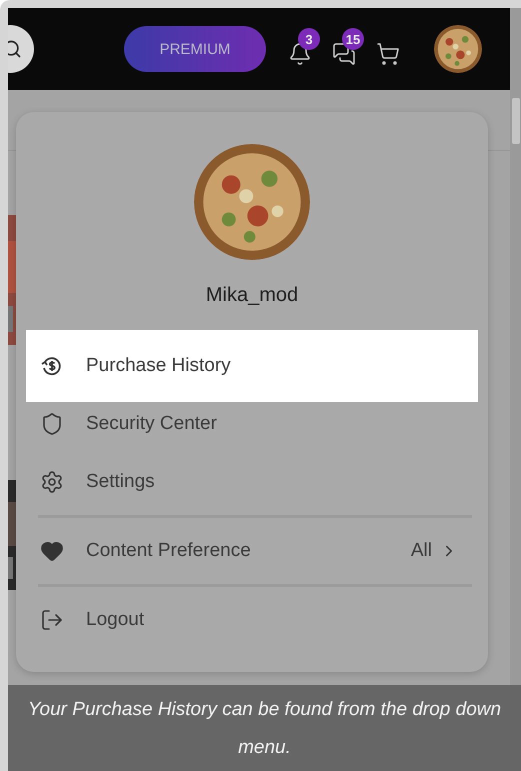 Image resolution: width=521 pixels, height=771 pixels. I want to click on search-icon, so click(15, 49).